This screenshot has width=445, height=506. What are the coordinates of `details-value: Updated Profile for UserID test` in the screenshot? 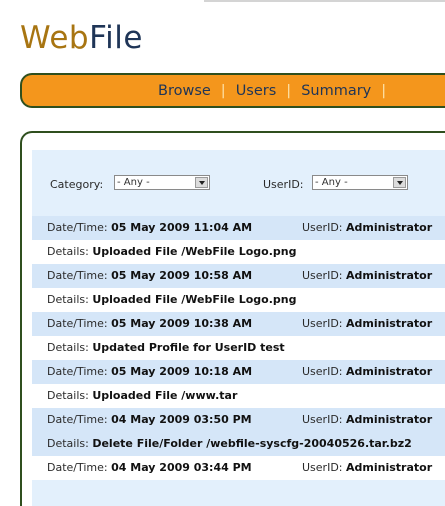 It's located at (188, 347).